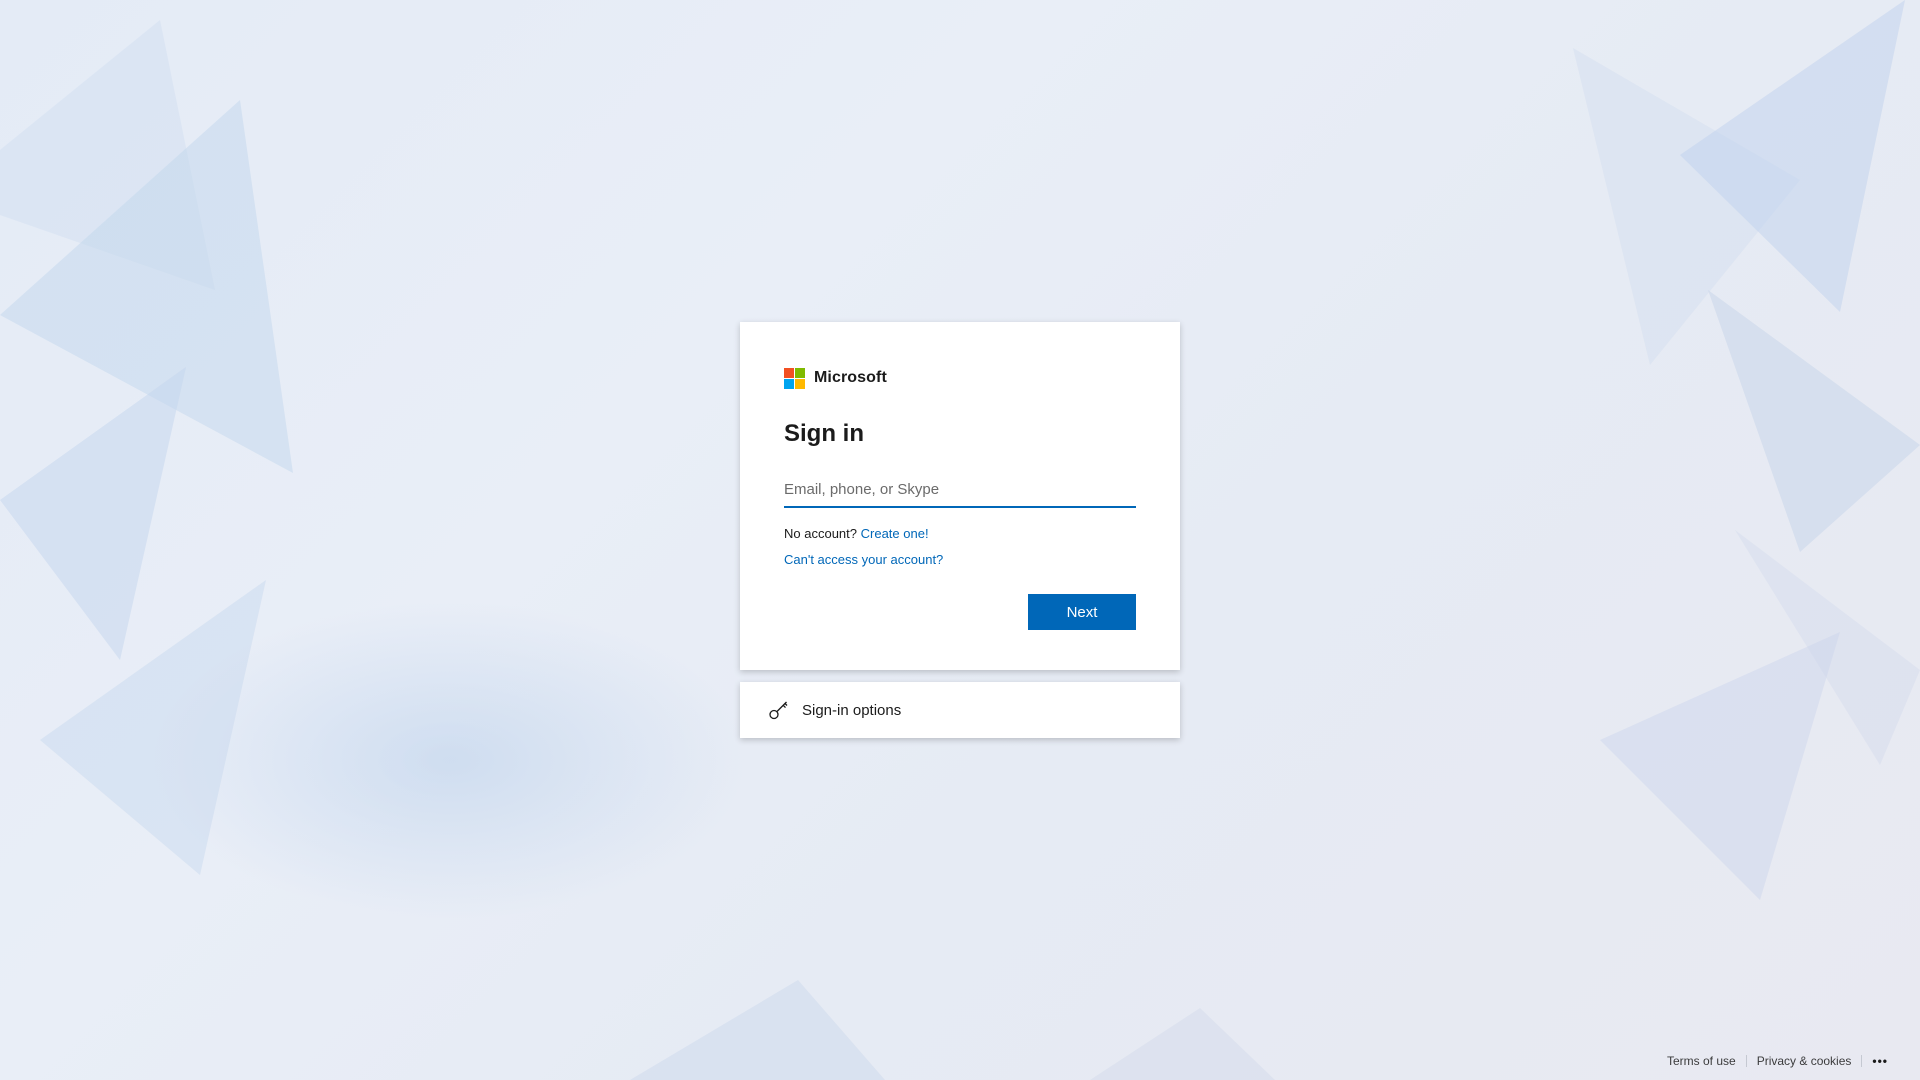 This screenshot has height=1080, width=1920. I want to click on cant-access-row: Can't access your account?, so click(960, 559).